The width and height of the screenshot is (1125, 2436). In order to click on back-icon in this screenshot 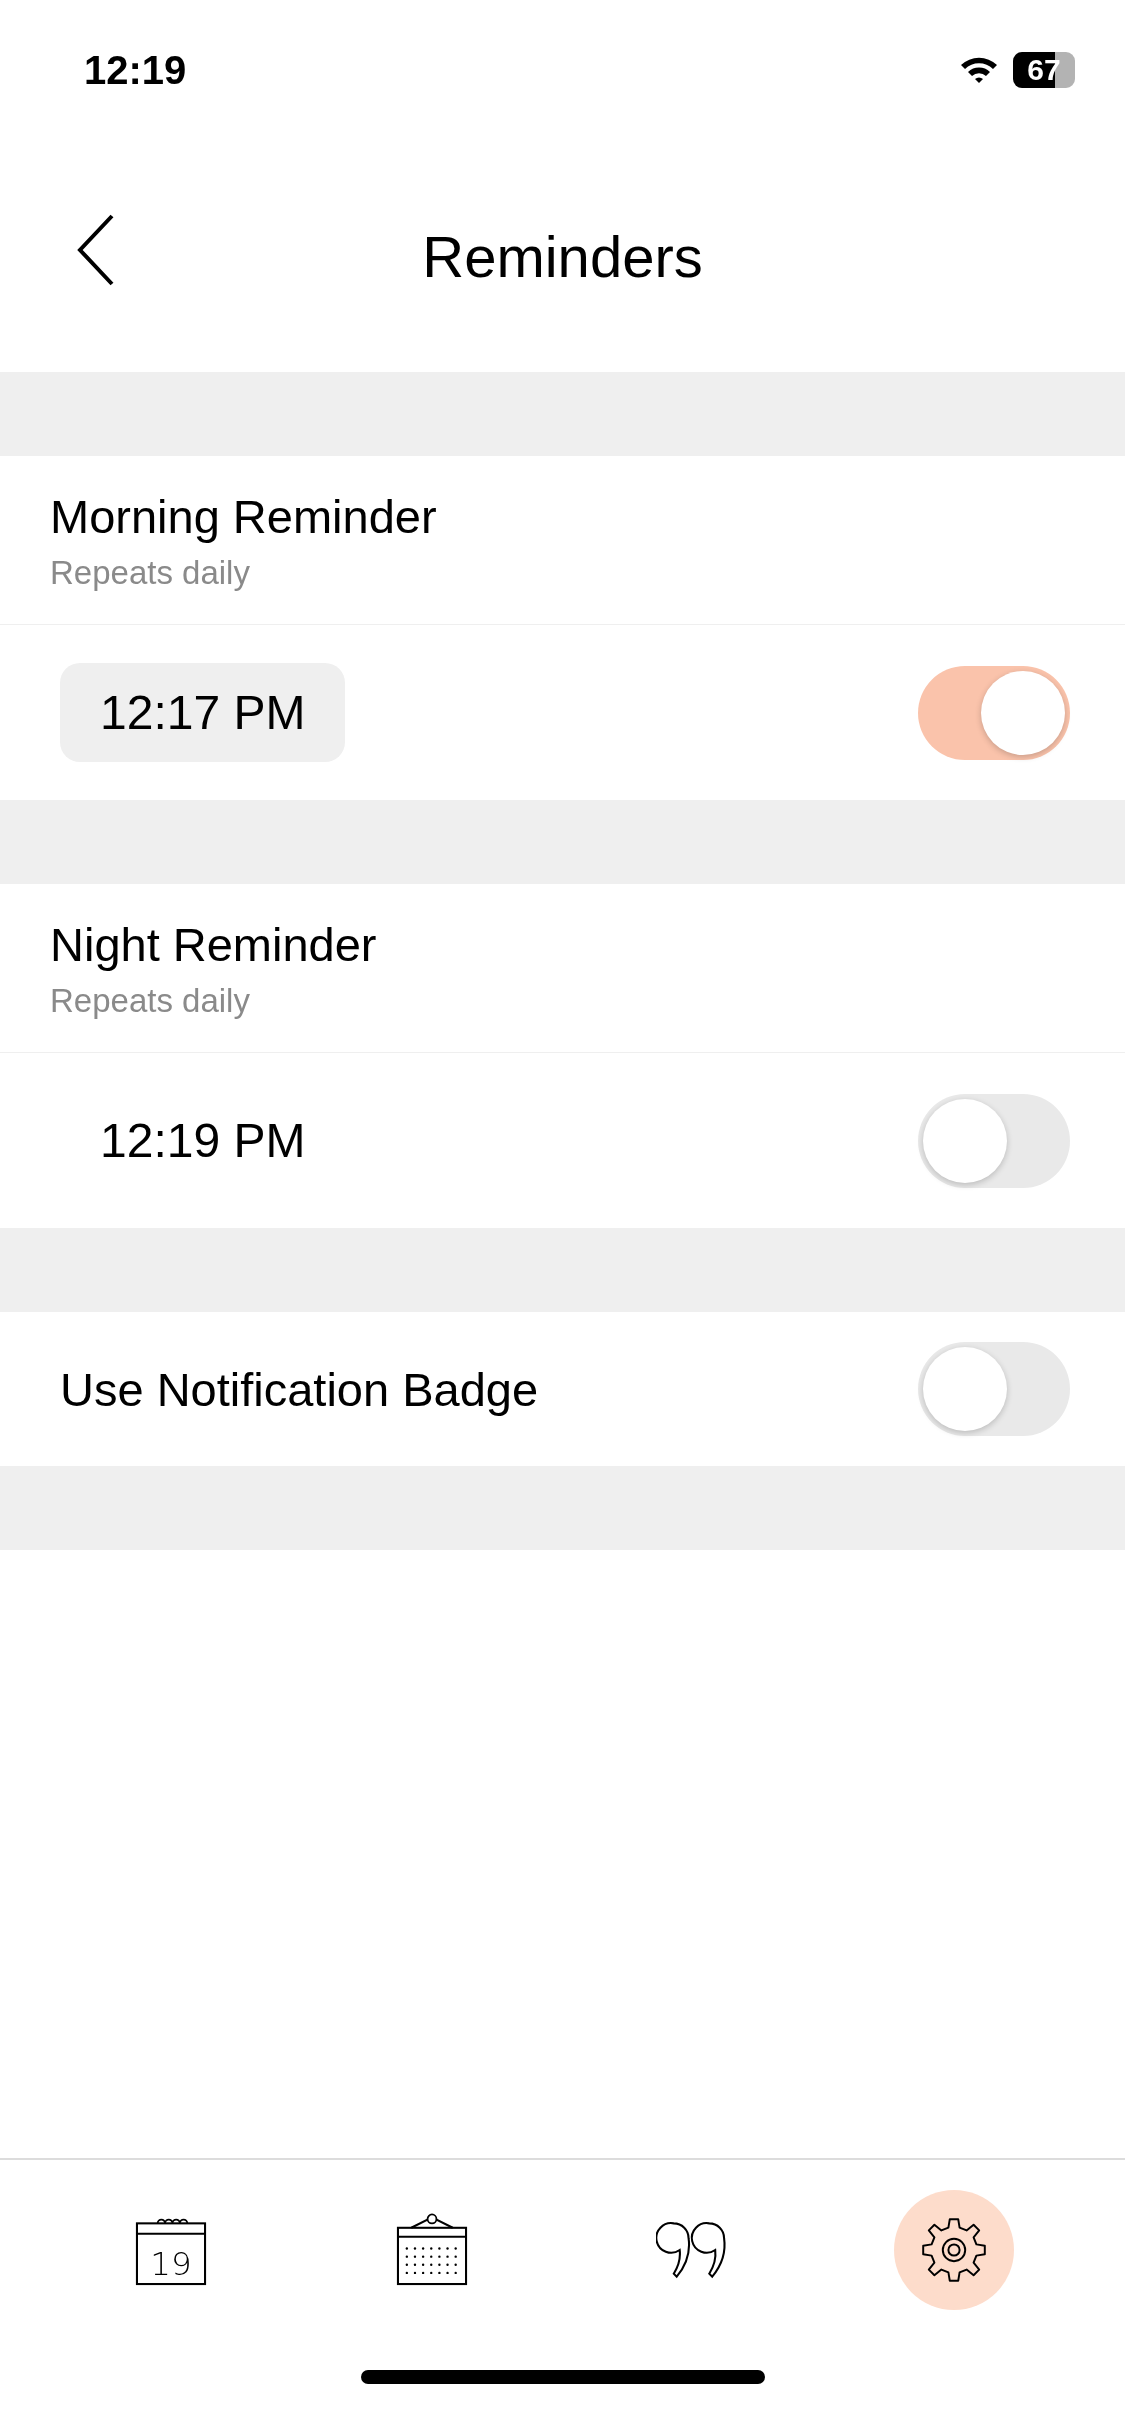, I will do `click(96, 250)`.